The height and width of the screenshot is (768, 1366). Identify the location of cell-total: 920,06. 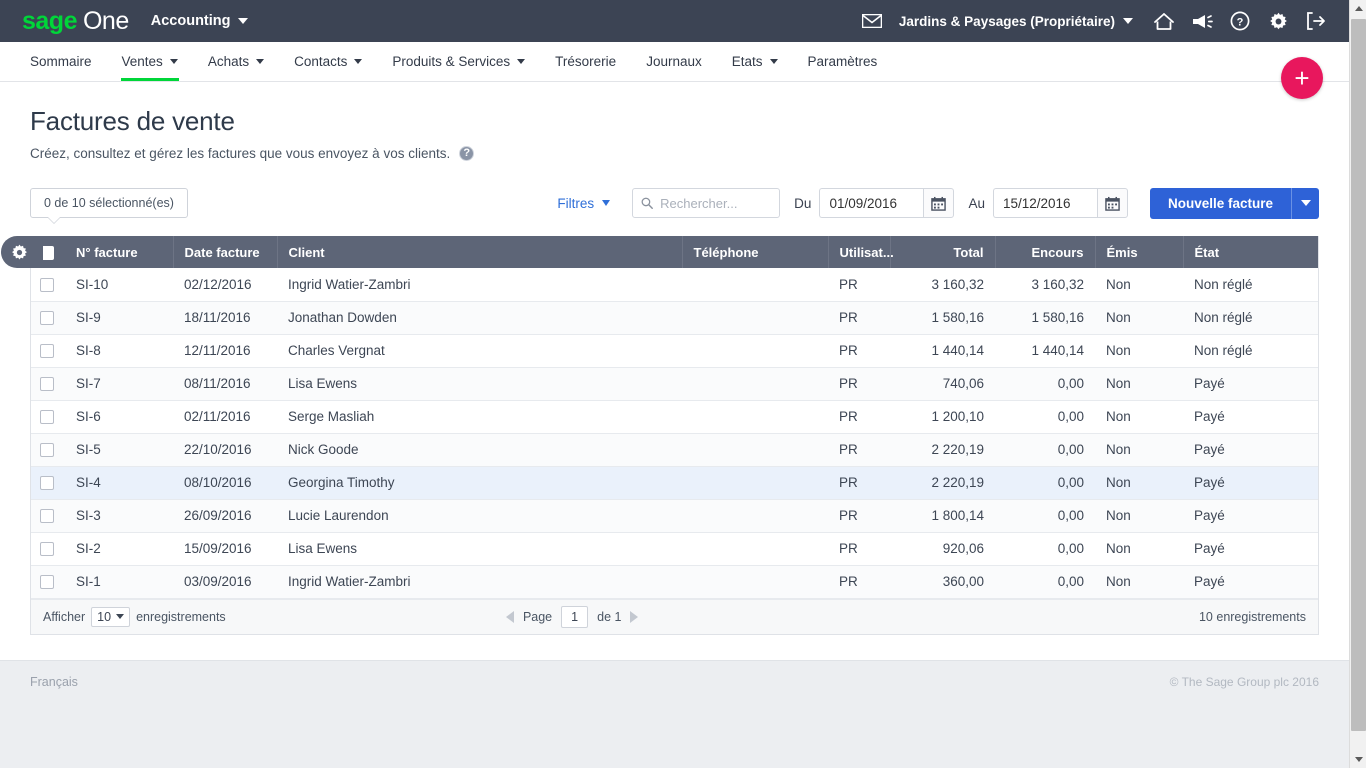
(942, 549).